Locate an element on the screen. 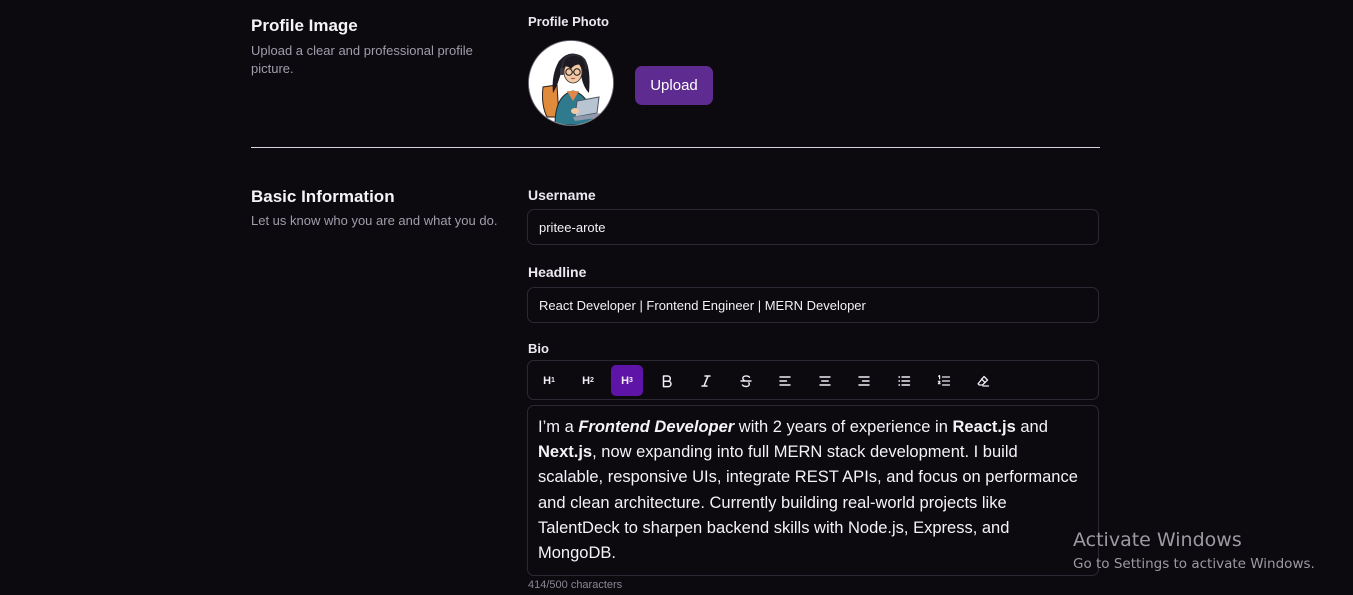 The width and height of the screenshot is (1353, 595). bio-text: I’m a is located at coordinates (558, 427).